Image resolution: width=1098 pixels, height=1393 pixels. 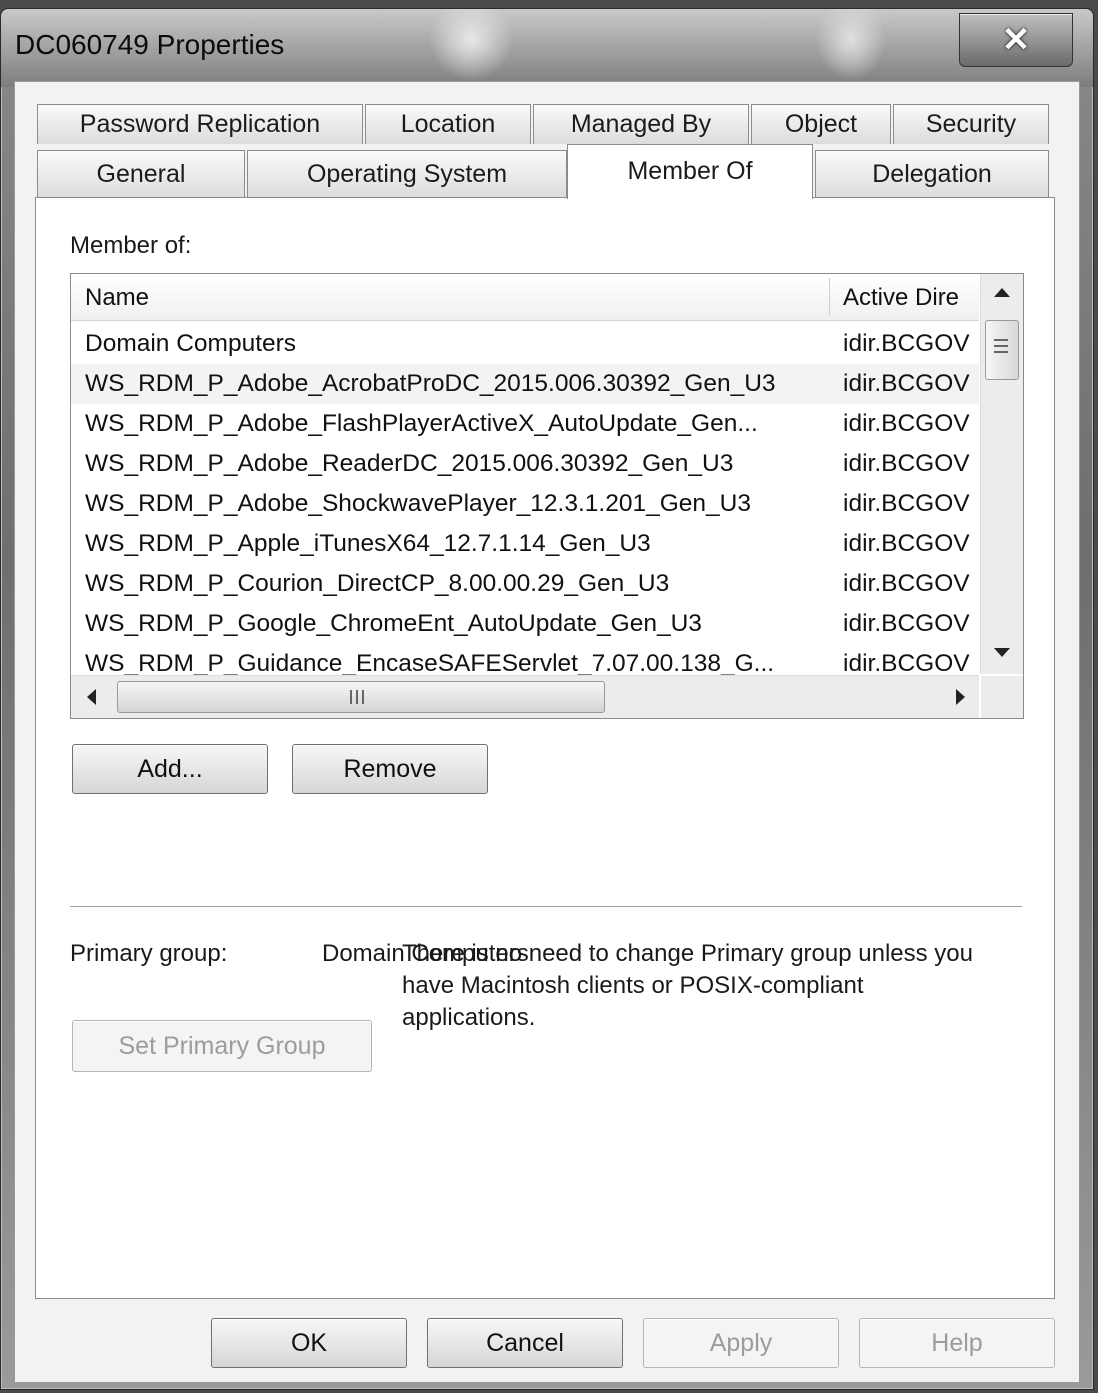 I want to click on row-name: Domain Computers, so click(x=191, y=343).